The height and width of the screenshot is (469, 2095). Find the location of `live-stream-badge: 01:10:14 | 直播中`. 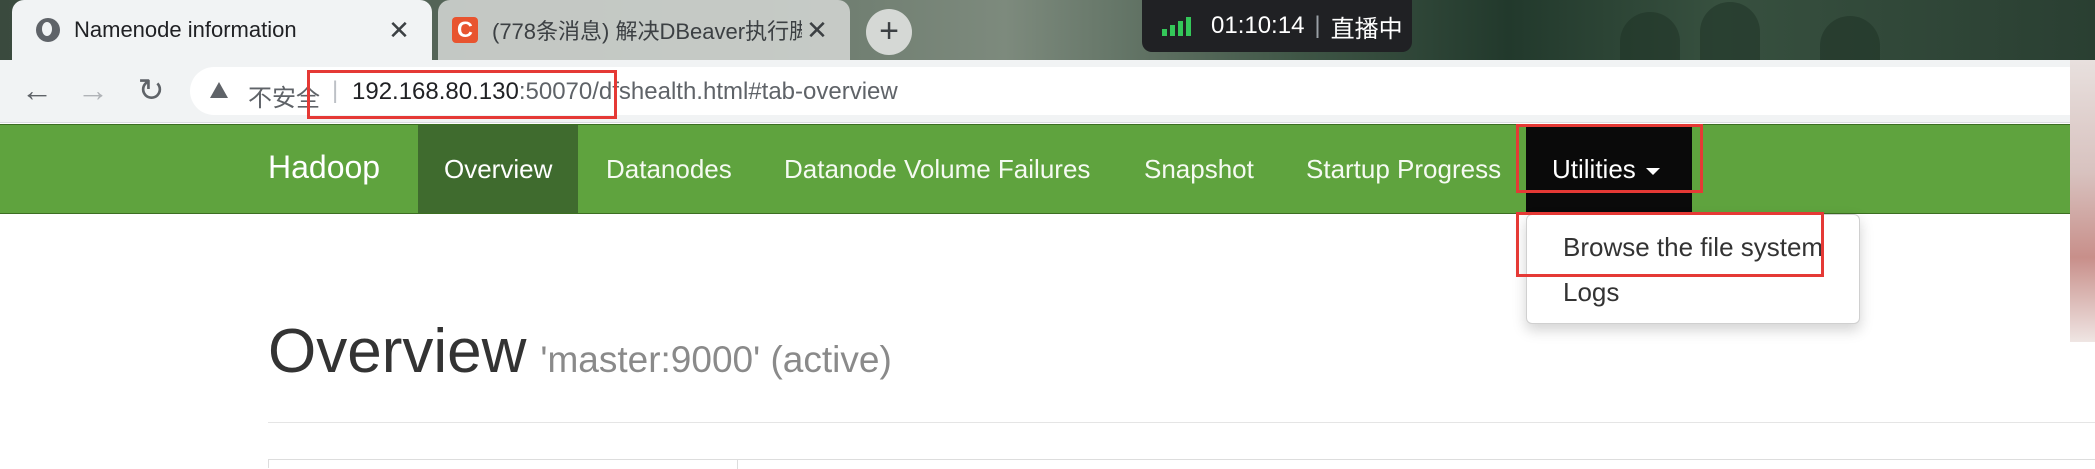

live-stream-badge: 01:10:14 | 直播中 is located at coordinates (1277, 26).